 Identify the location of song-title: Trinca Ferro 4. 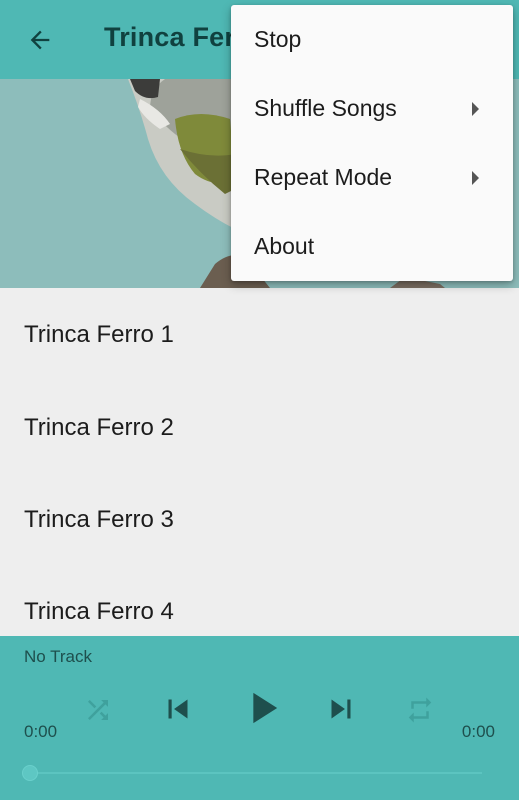
(99, 611).